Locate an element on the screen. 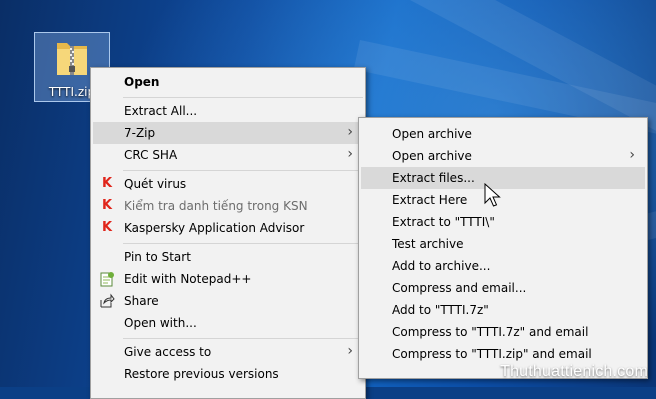 Image resolution: width=656 pixels, height=399 pixels. menu-item-7zip-label: 7-Zip is located at coordinates (140, 133).